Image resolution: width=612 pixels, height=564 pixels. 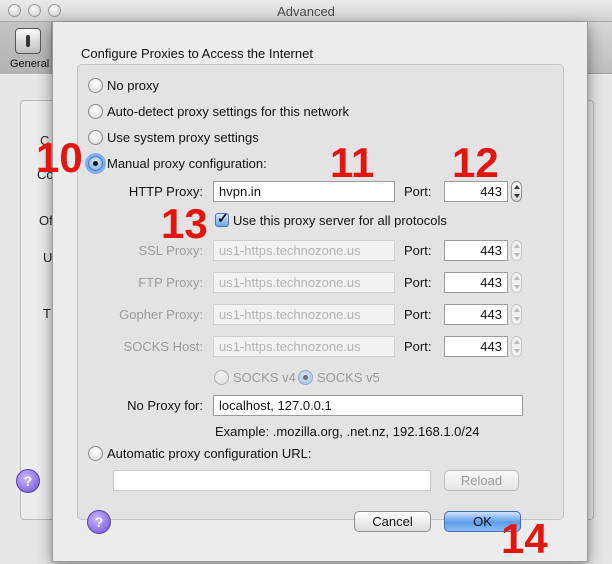 What do you see at coordinates (187, 163) in the screenshot?
I see `manual-proxy-label: Manual proxy configuration:` at bounding box center [187, 163].